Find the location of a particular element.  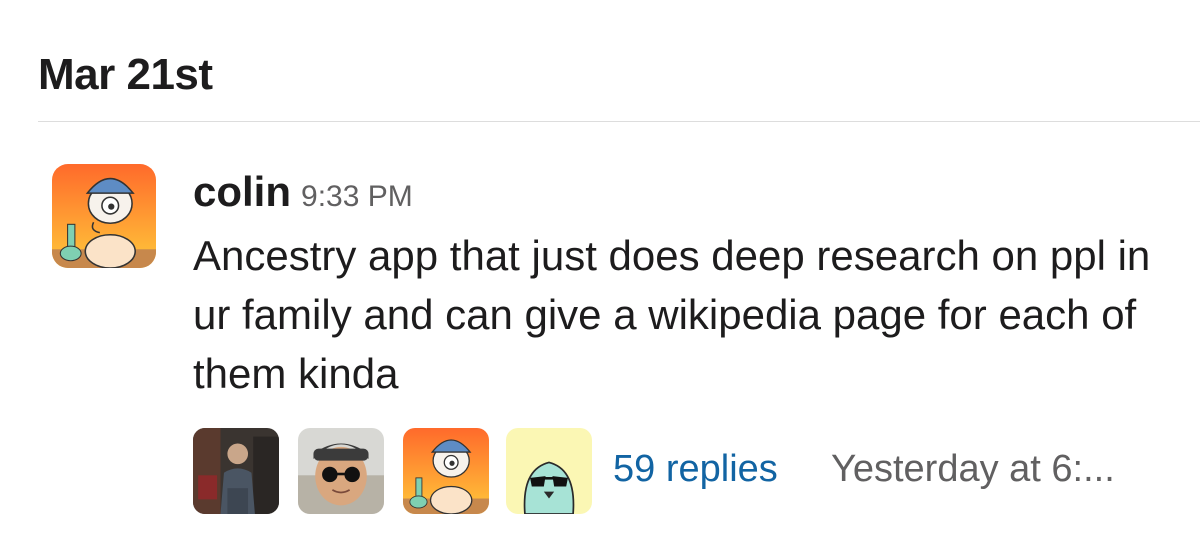

timestamp: 9:33 PM is located at coordinates (357, 196).